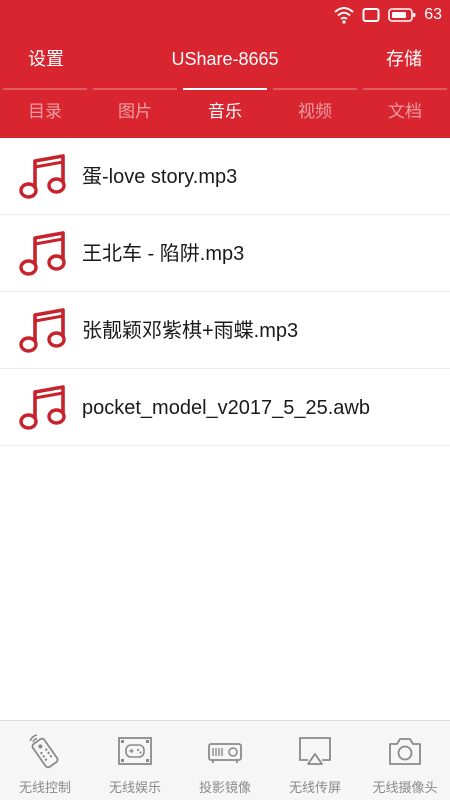 The width and height of the screenshot is (450, 800). What do you see at coordinates (224, 787) in the screenshot?
I see `nav-label: 投影镜像` at bounding box center [224, 787].